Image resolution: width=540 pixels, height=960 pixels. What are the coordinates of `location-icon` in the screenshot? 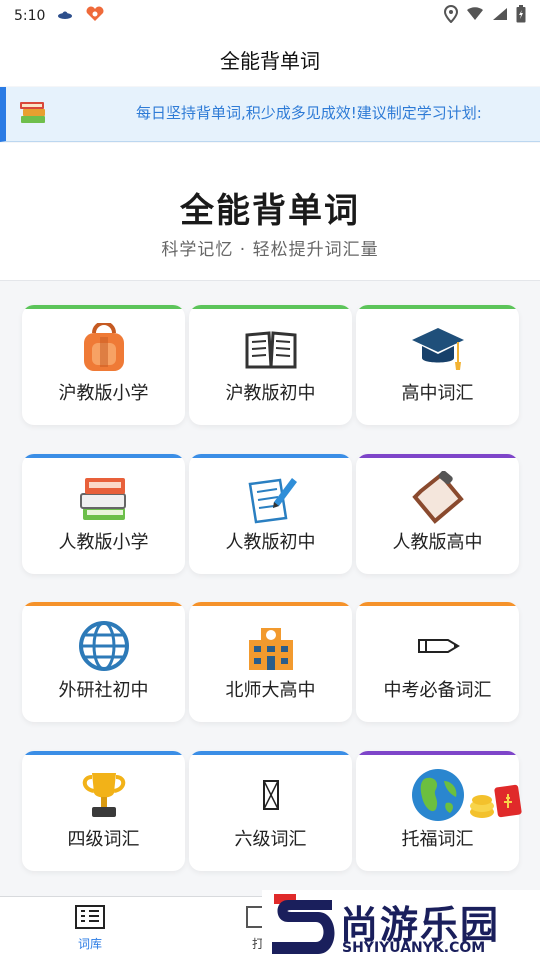 It's located at (451, 15).